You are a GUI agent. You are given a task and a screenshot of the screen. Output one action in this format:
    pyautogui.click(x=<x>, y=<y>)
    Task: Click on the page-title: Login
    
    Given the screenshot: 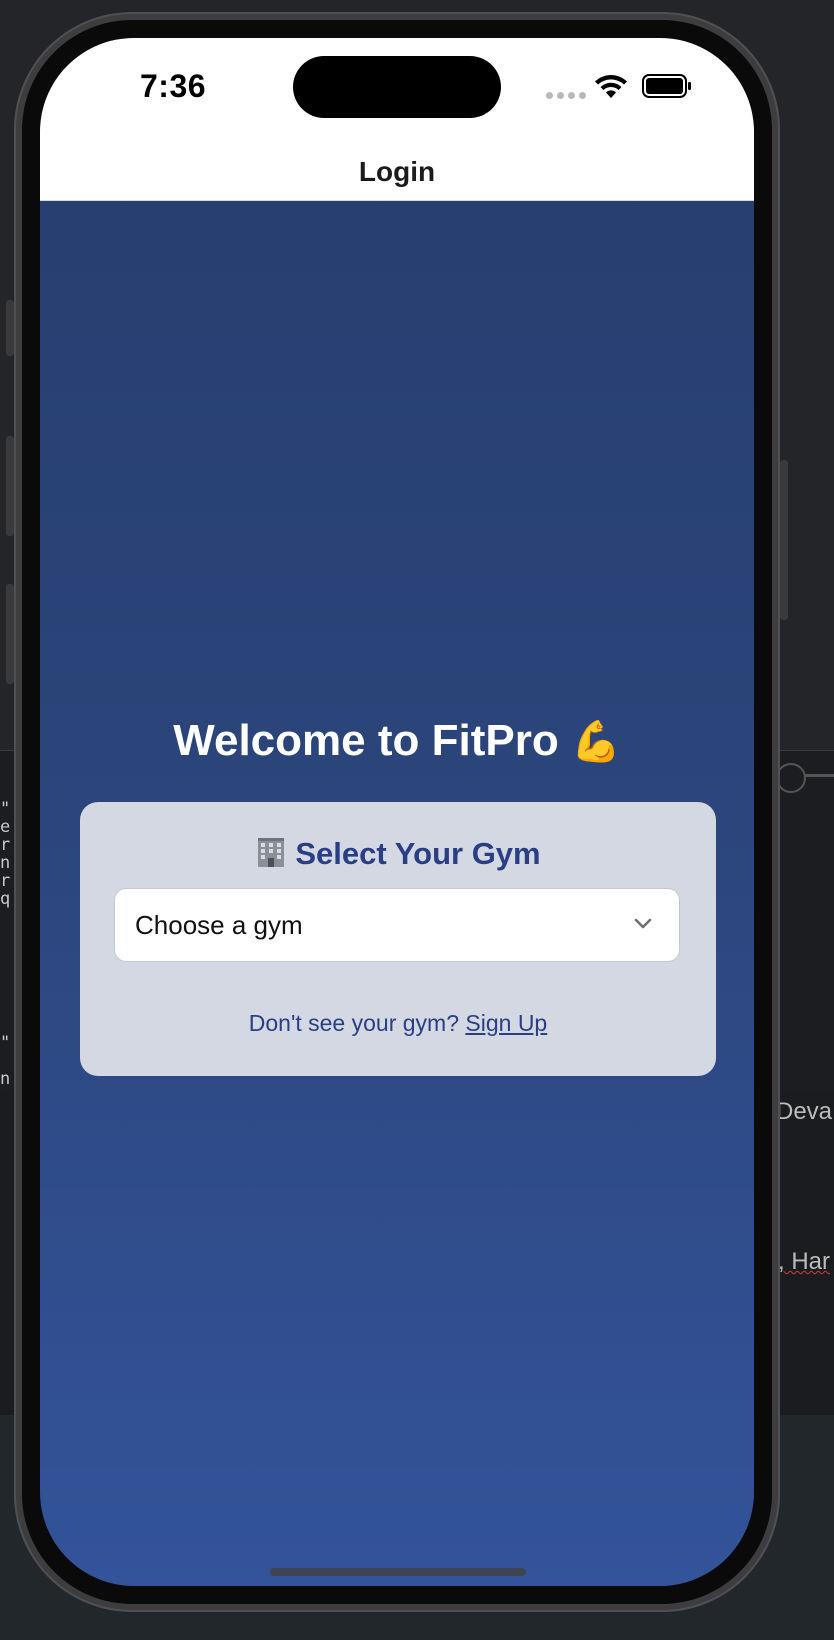 What is the action you would take?
    pyautogui.click(x=397, y=171)
    